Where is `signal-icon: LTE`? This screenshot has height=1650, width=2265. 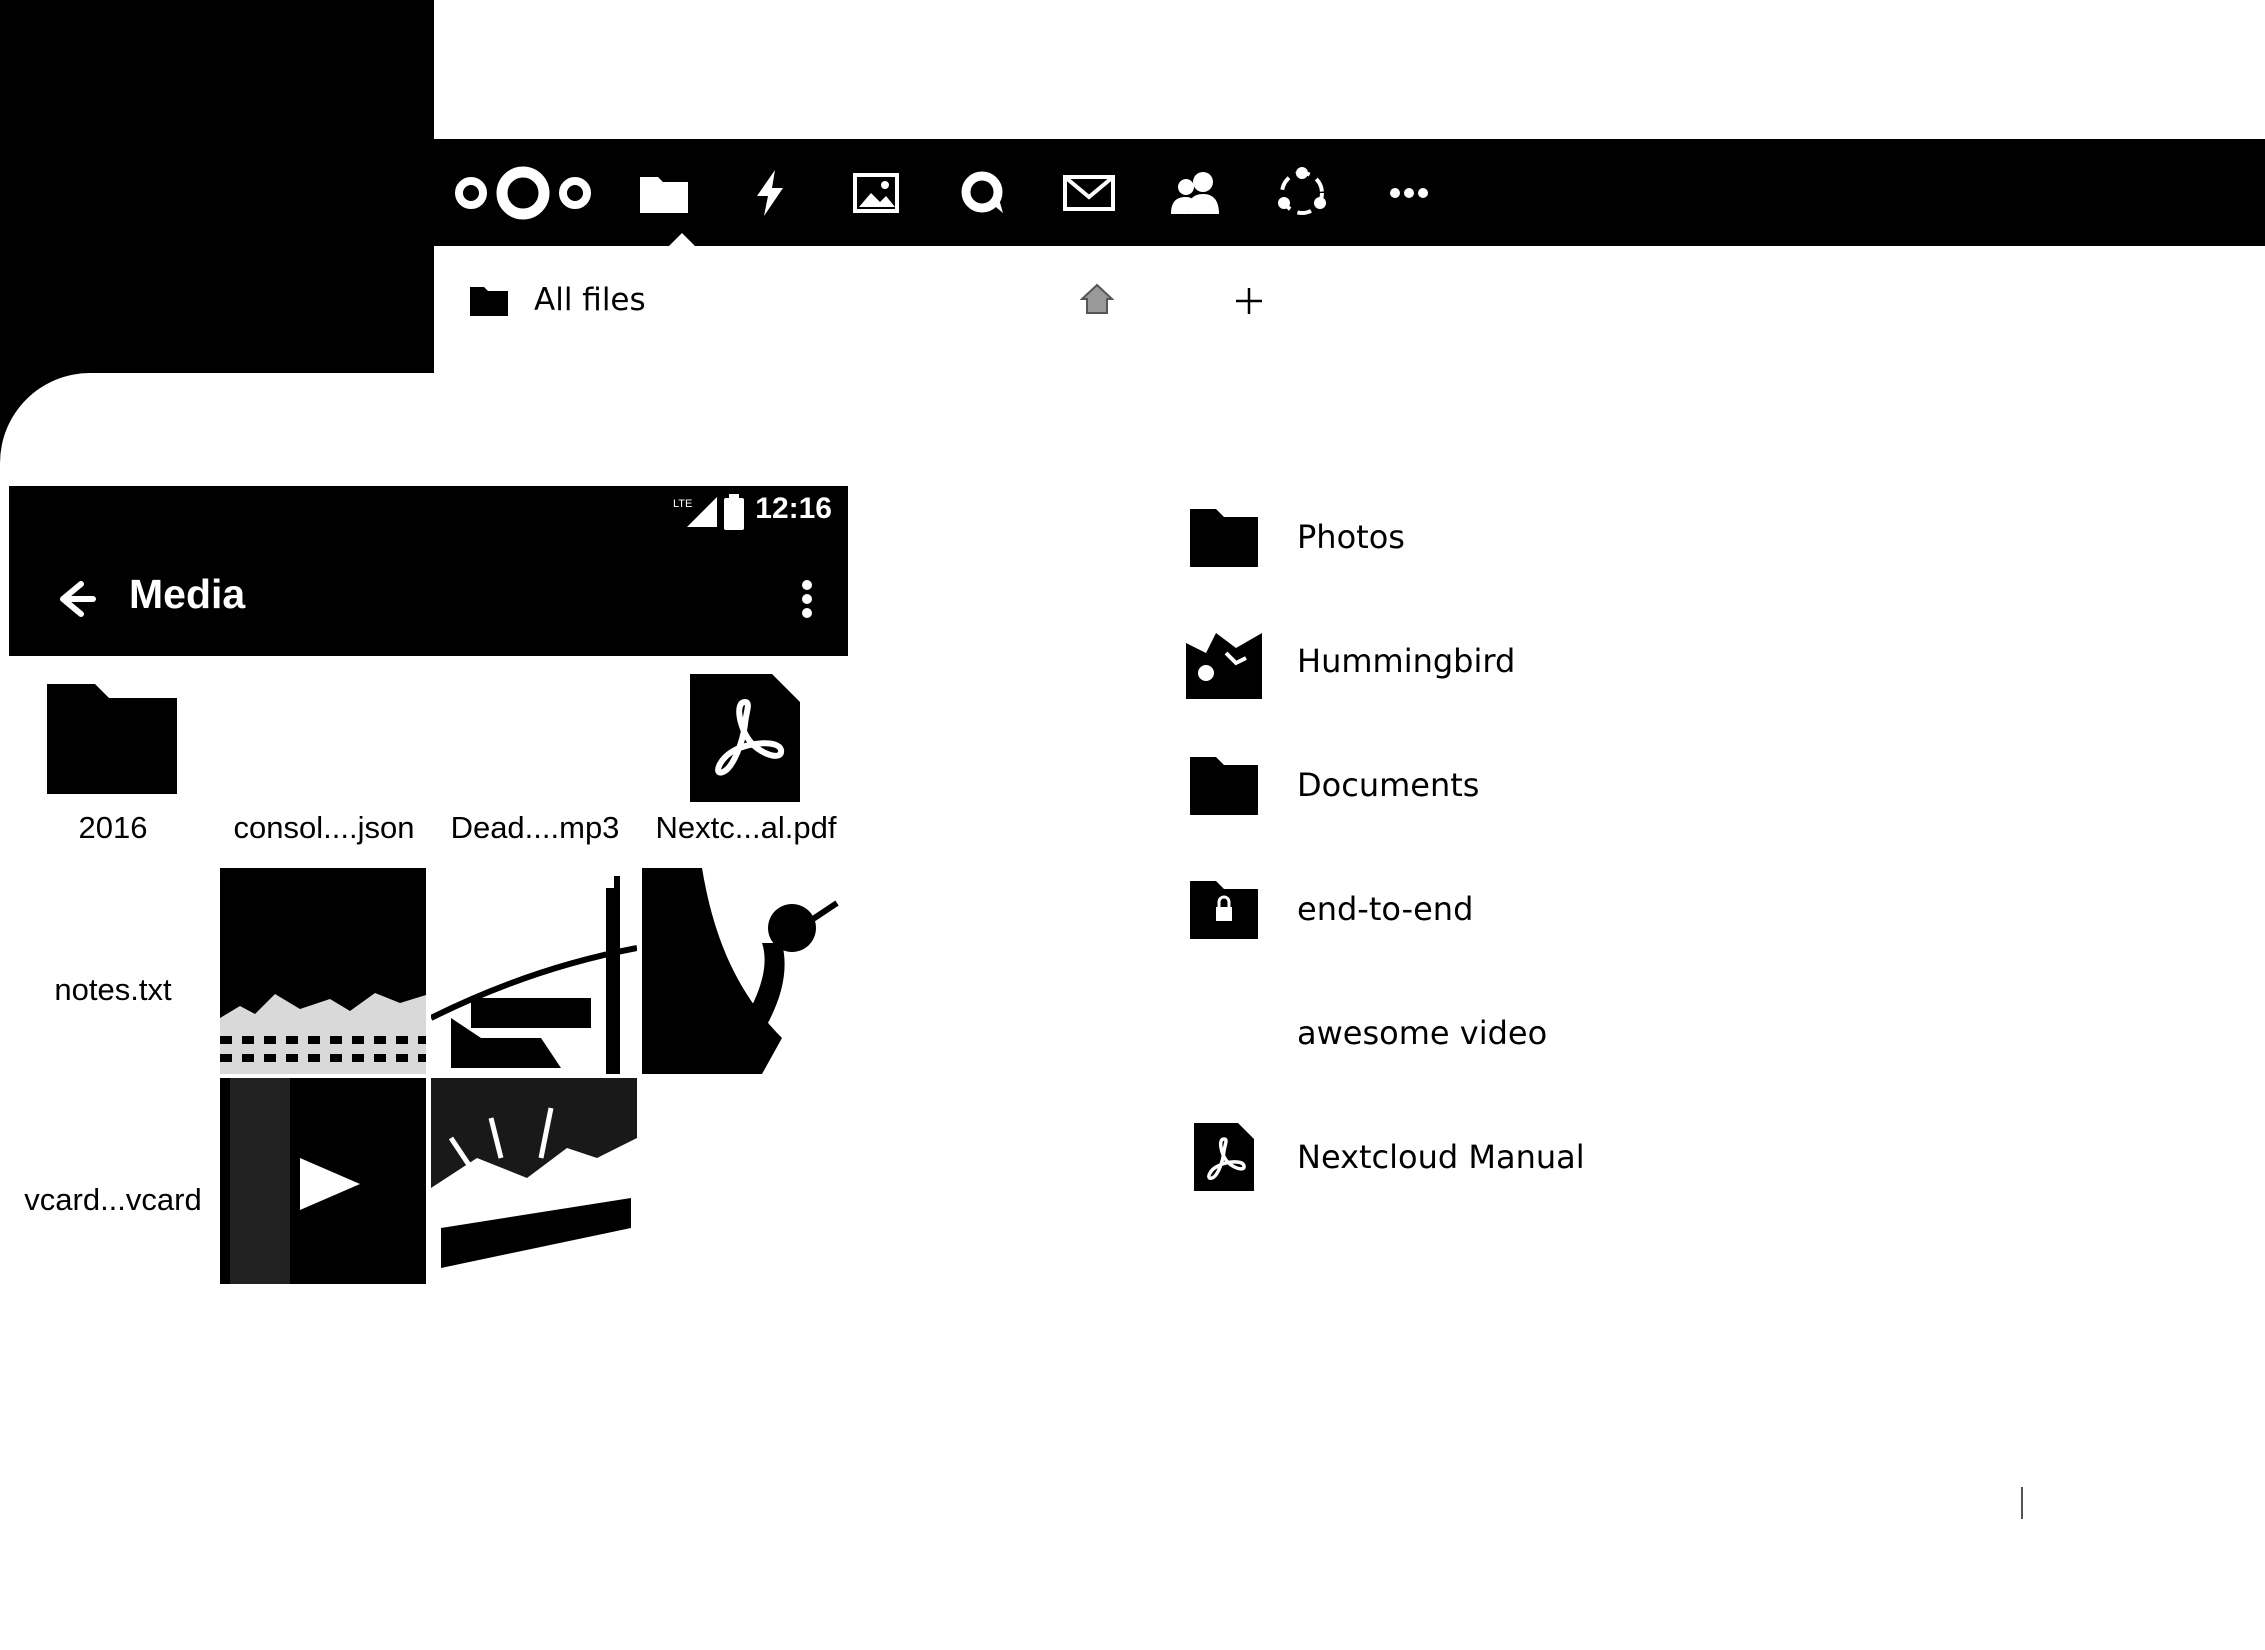
signal-icon: LTE is located at coordinates (695, 512).